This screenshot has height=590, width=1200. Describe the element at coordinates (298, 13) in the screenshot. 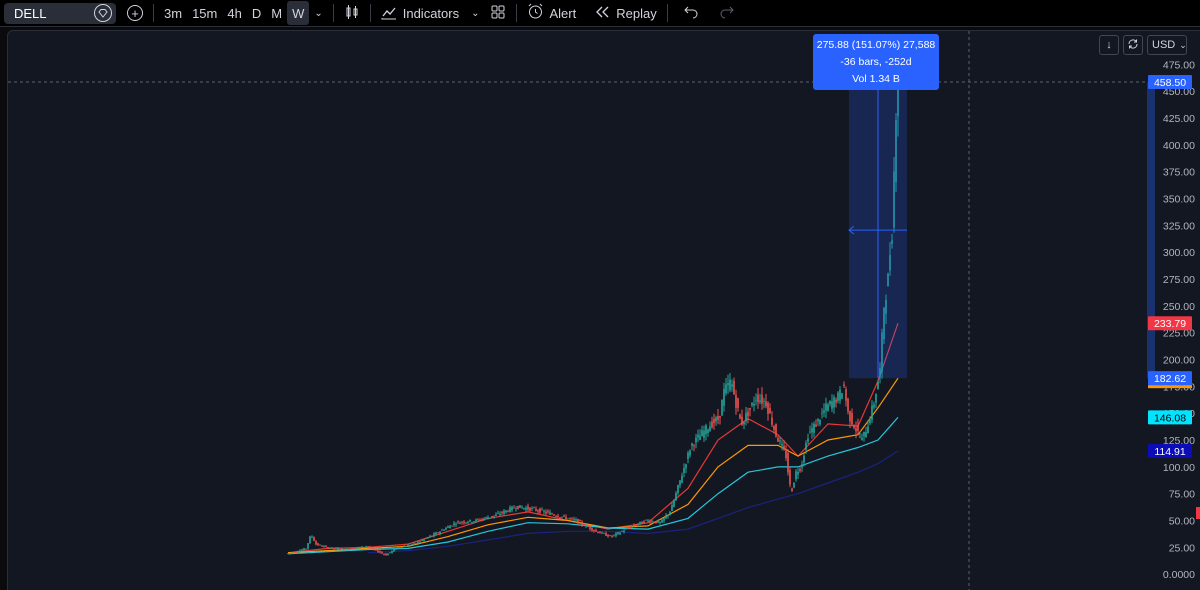

I see `timeframe-w: W` at that location.